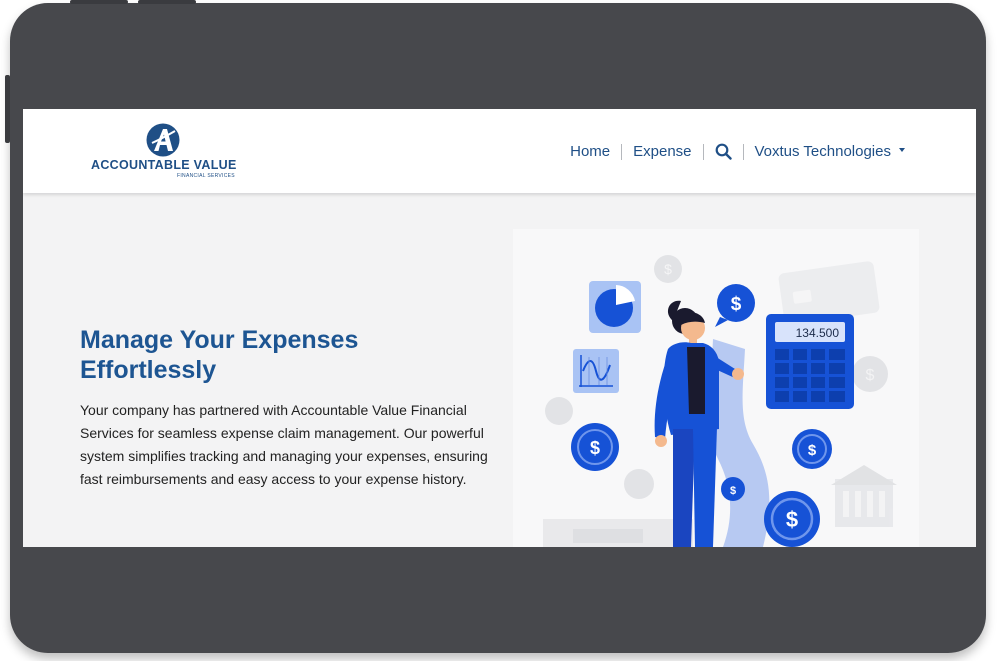 This screenshot has height=661, width=997. I want to click on search-icon, so click(723, 151).